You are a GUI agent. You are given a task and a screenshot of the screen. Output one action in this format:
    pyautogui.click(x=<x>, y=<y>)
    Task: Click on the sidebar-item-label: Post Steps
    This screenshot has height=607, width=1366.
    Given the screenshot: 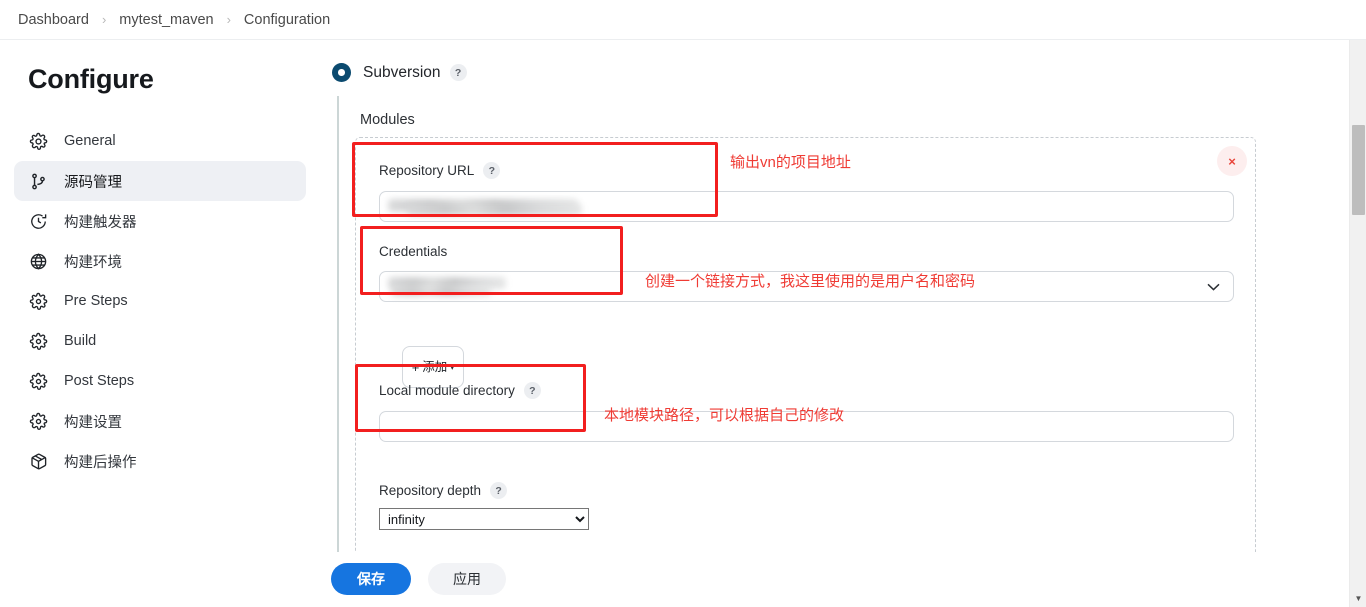 What is the action you would take?
    pyautogui.click(x=99, y=381)
    